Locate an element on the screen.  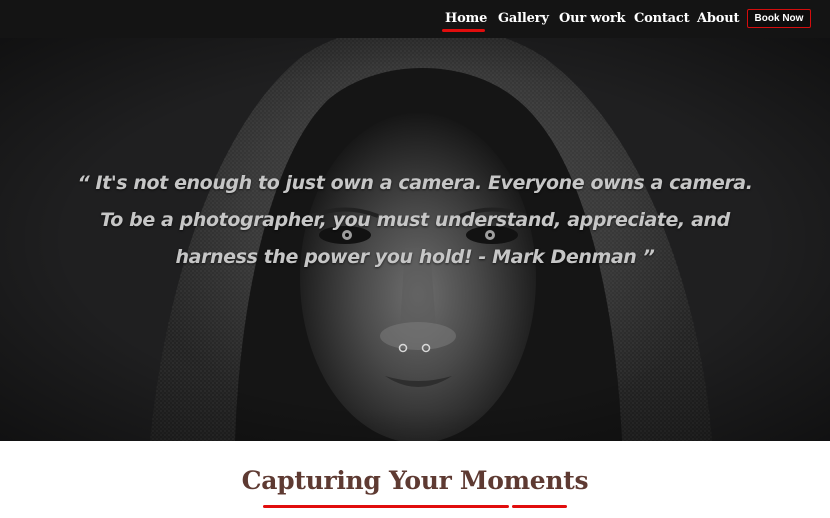
section-title-underline-accent is located at coordinates (539, 506).